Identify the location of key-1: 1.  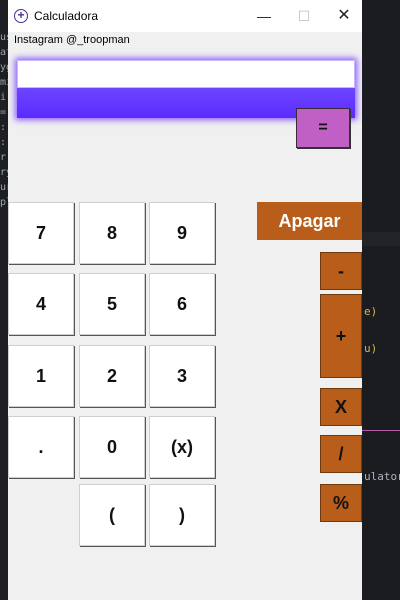
(41, 376).